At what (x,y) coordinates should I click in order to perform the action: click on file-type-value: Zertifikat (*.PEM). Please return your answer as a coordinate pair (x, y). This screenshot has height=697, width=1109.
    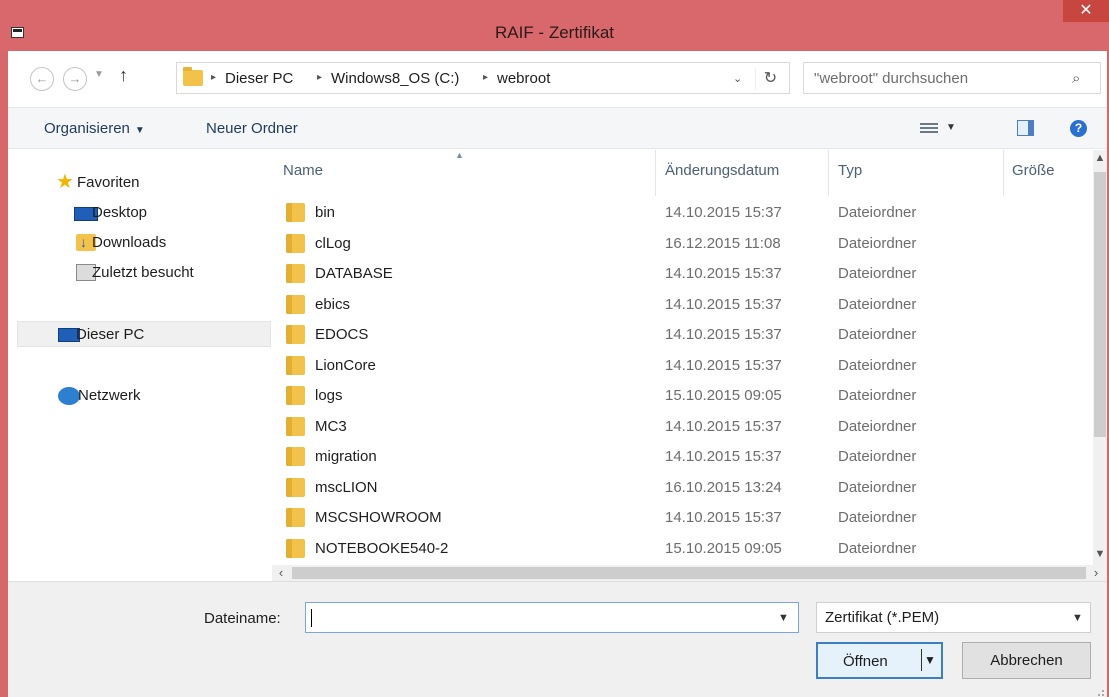
    Looking at the image, I should click on (882, 617).